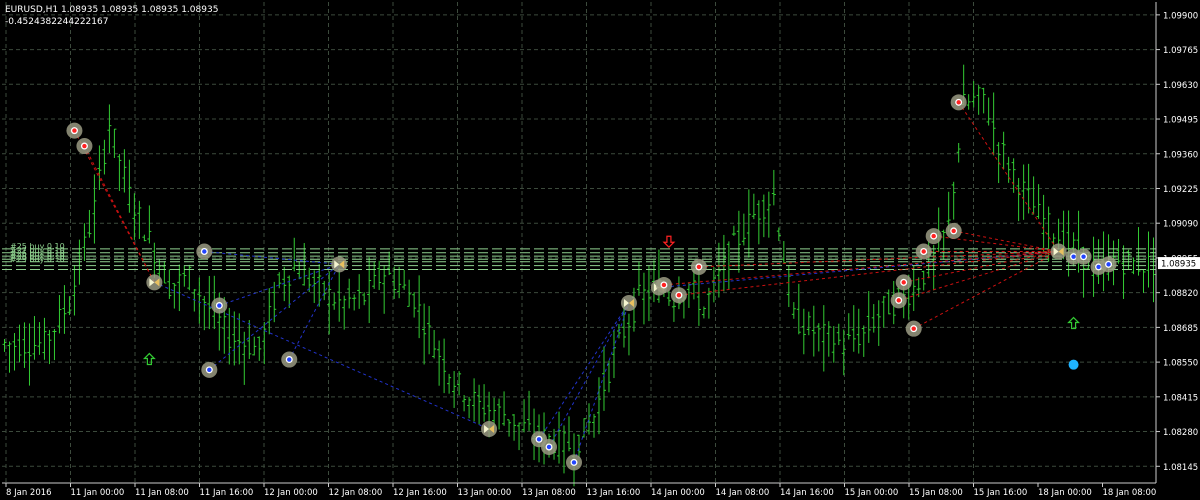 This screenshot has width=1200, height=500. What do you see at coordinates (1180, 121) in the screenshot?
I see `price-tick-label: 1.09495` at bounding box center [1180, 121].